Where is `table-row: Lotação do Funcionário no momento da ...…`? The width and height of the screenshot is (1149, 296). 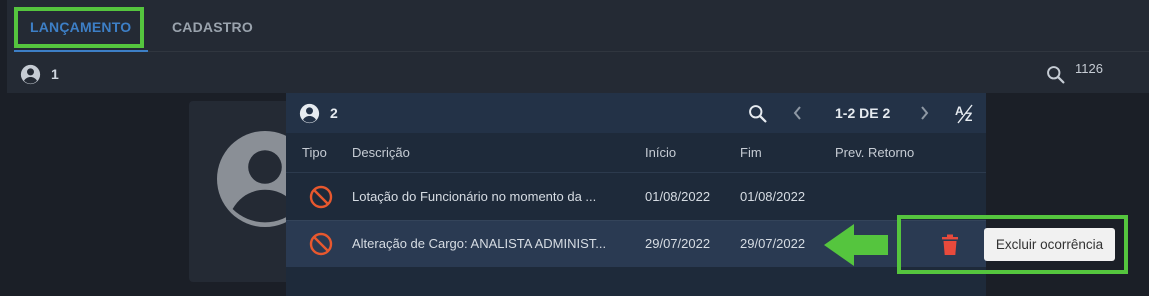
table-row: Lotação do Funcionário no momento da ...… is located at coordinates (636, 197).